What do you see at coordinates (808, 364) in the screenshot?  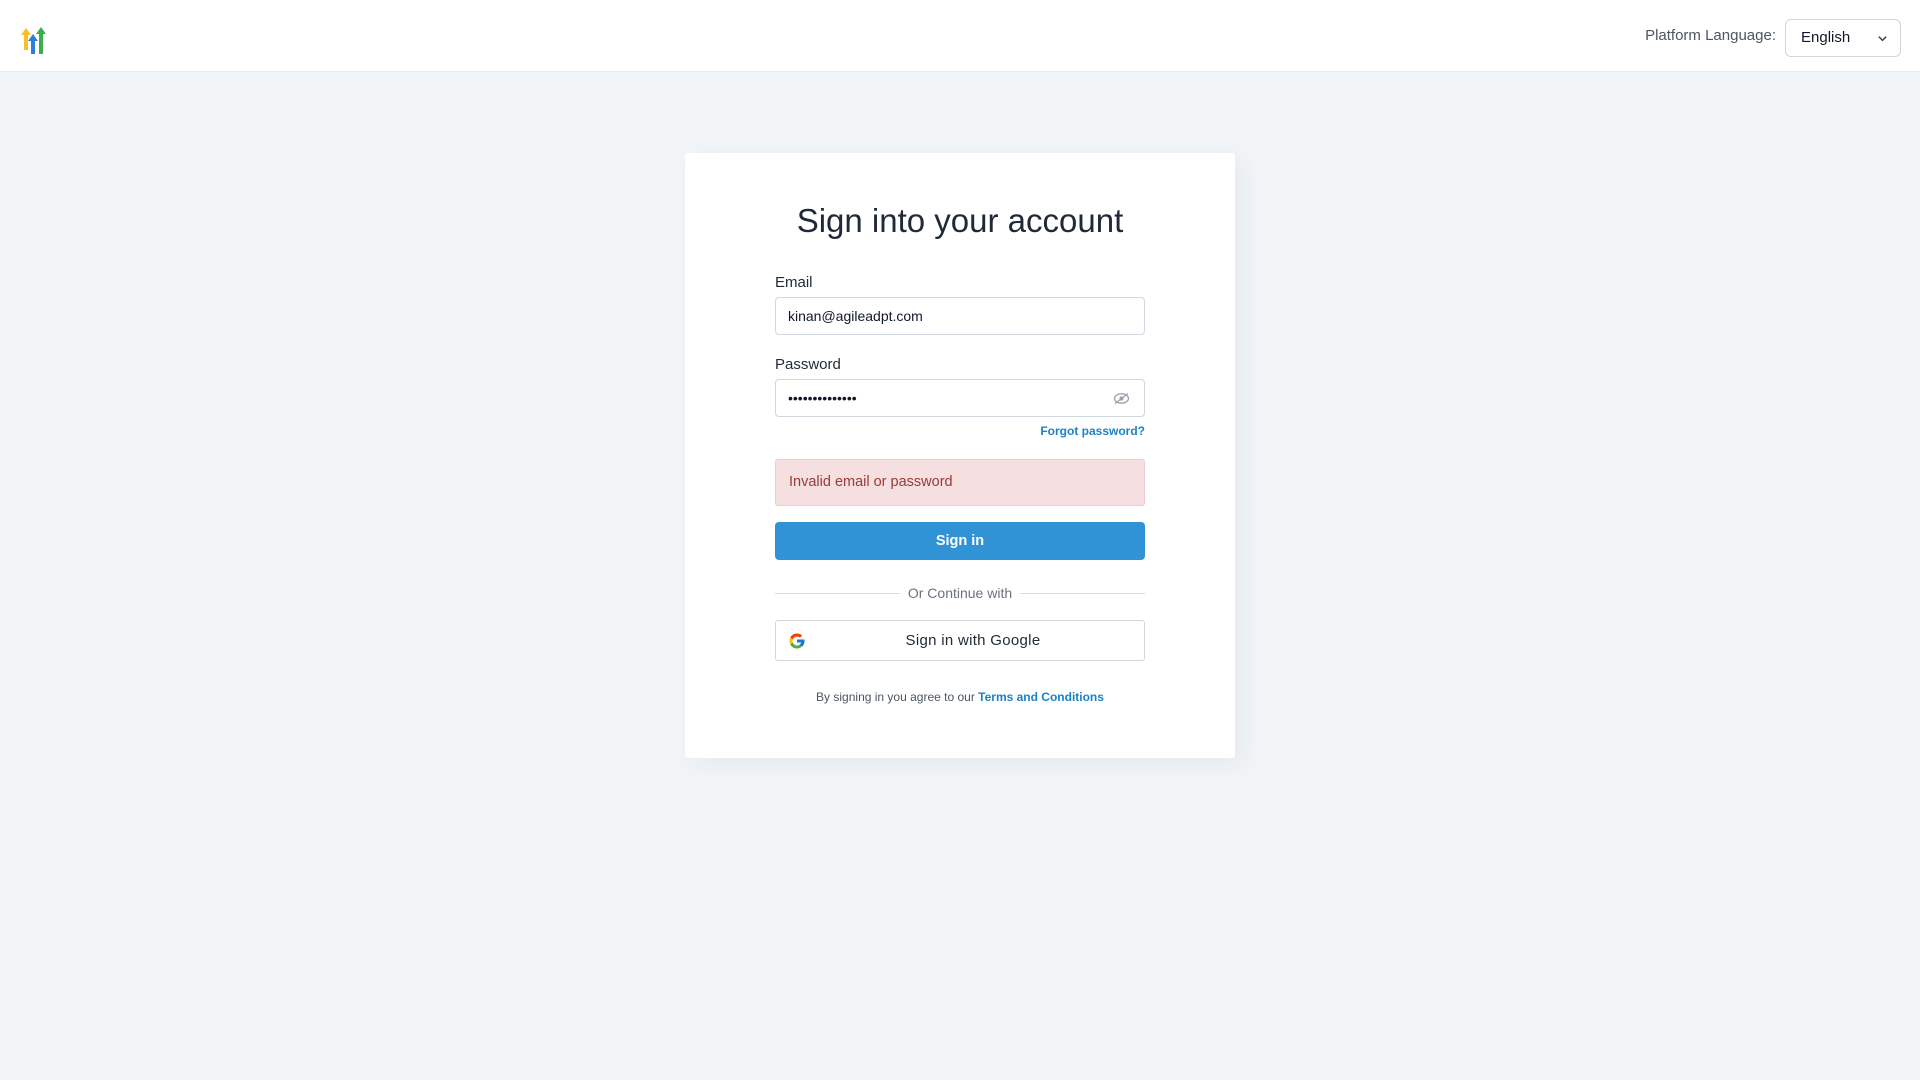 I see `password-label: Password` at bounding box center [808, 364].